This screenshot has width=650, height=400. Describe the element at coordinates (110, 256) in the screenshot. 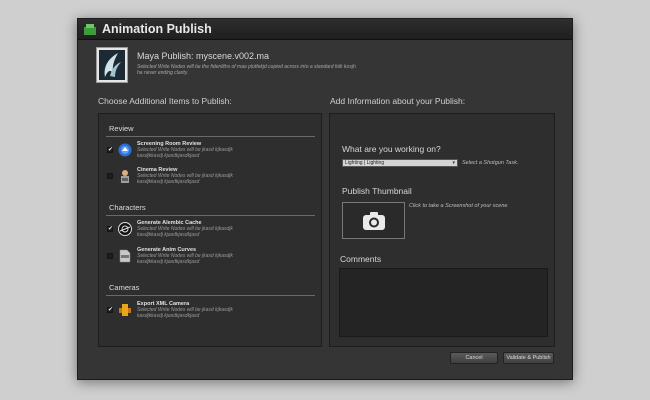

I see `anim-curves-checkbox` at that location.